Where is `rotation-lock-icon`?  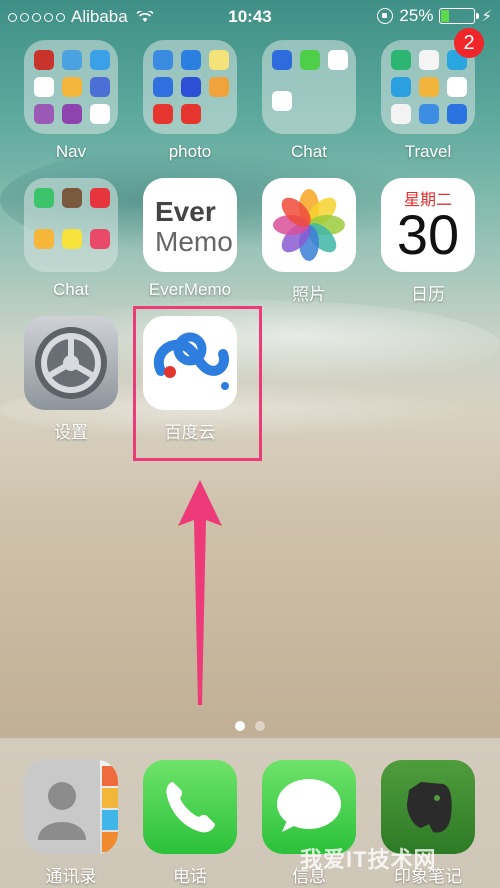 rotation-lock-icon is located at coordinates (385, 16).